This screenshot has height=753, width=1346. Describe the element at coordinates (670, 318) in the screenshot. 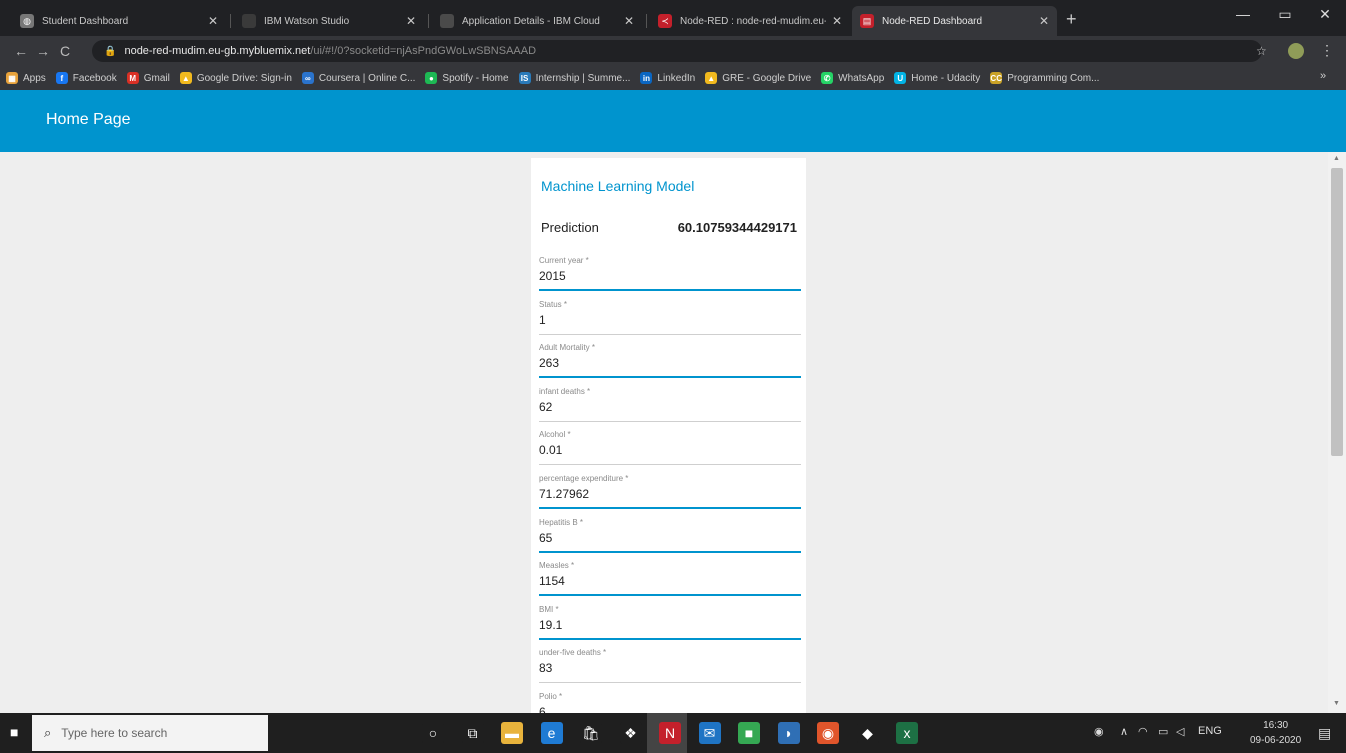

I see `form-field: Status * 1` at that location.